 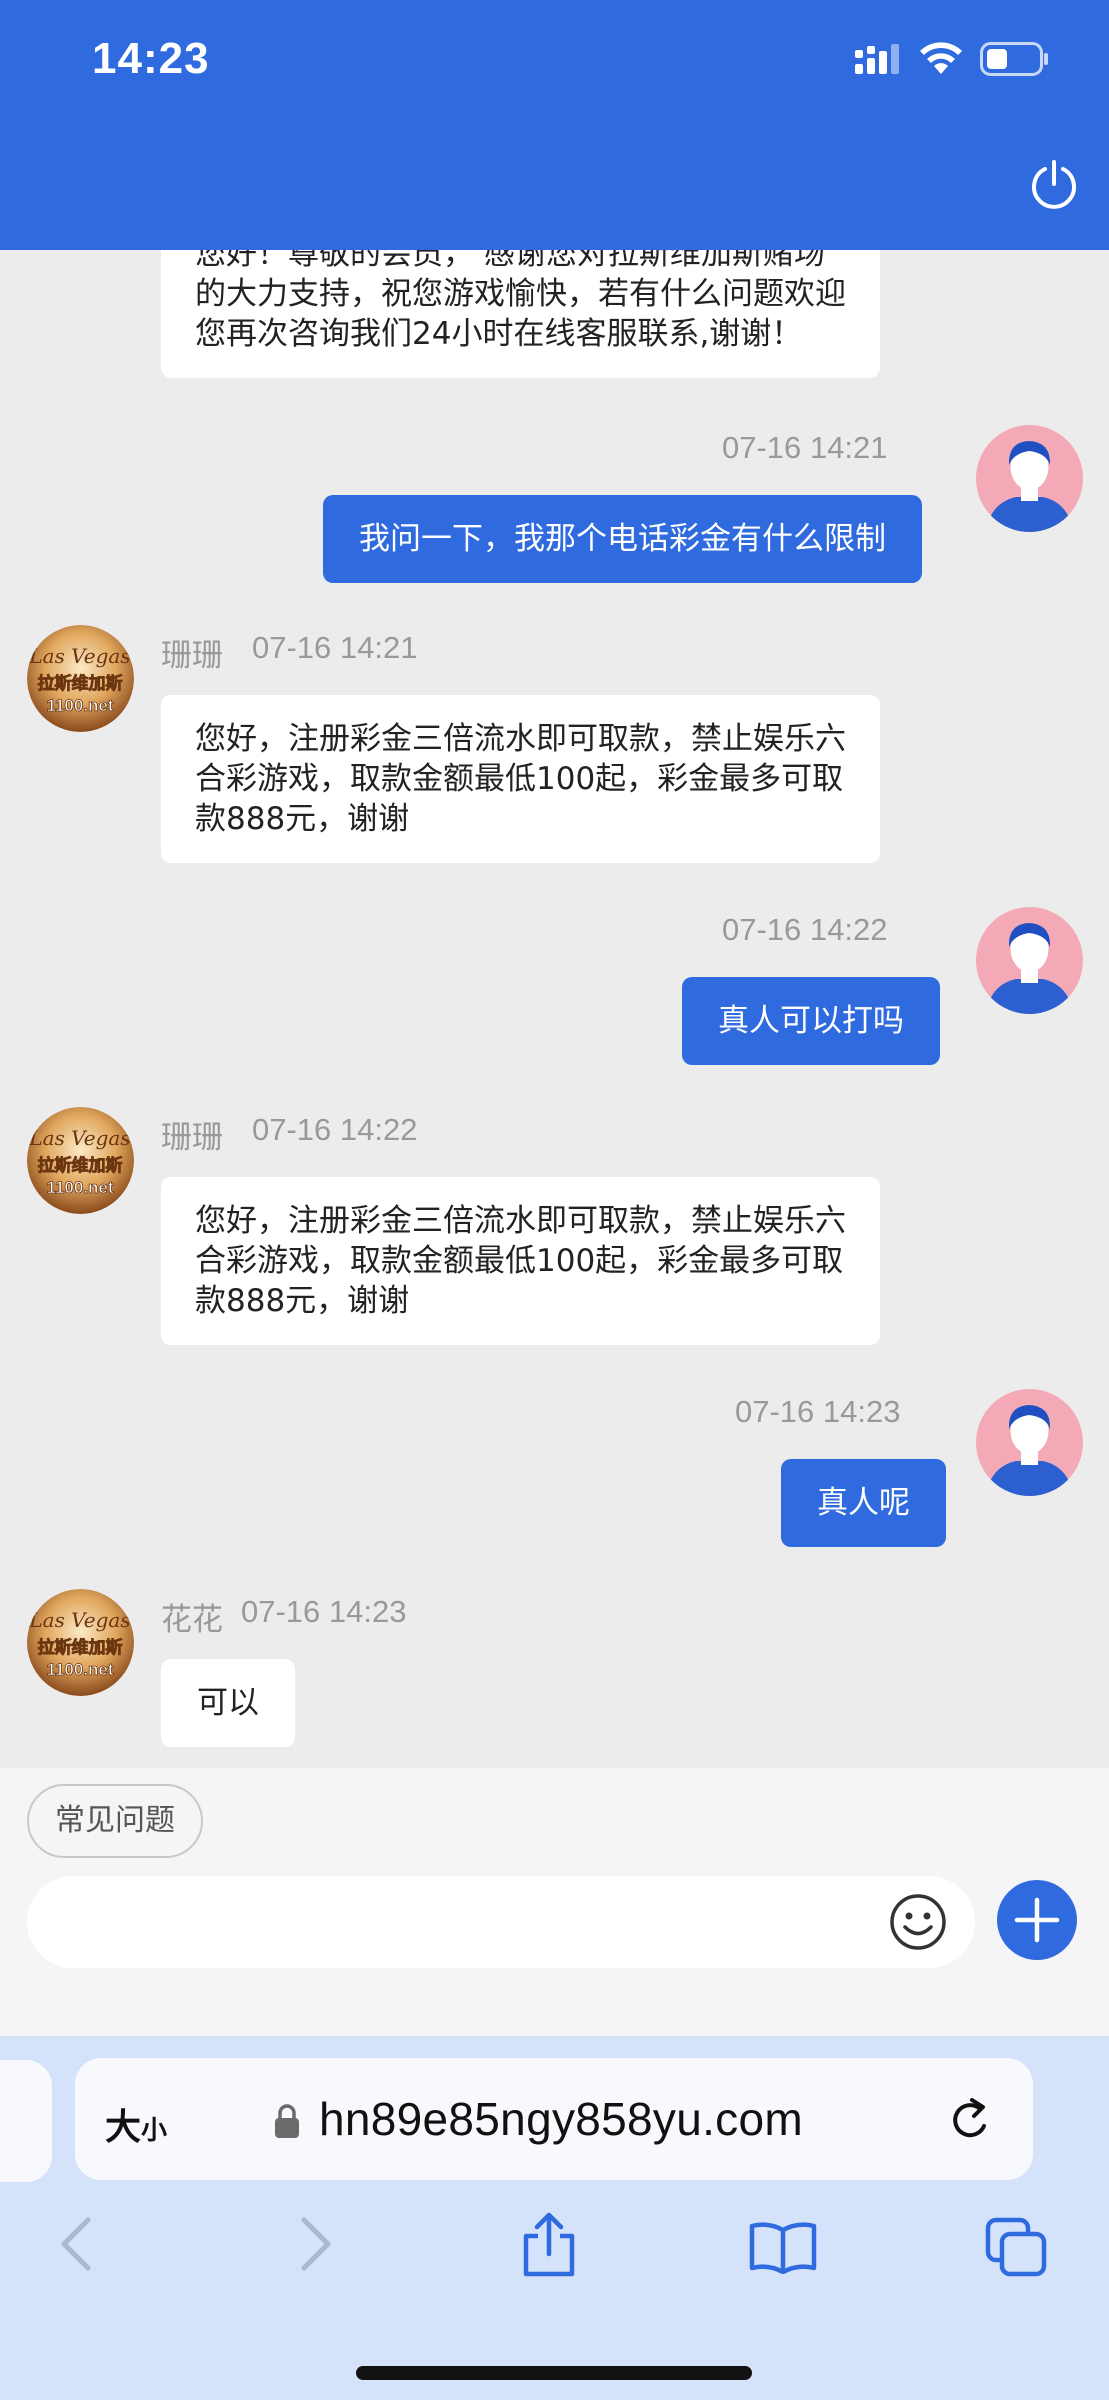 I want to click on plus-icon, so click(x=1037, y=1920).